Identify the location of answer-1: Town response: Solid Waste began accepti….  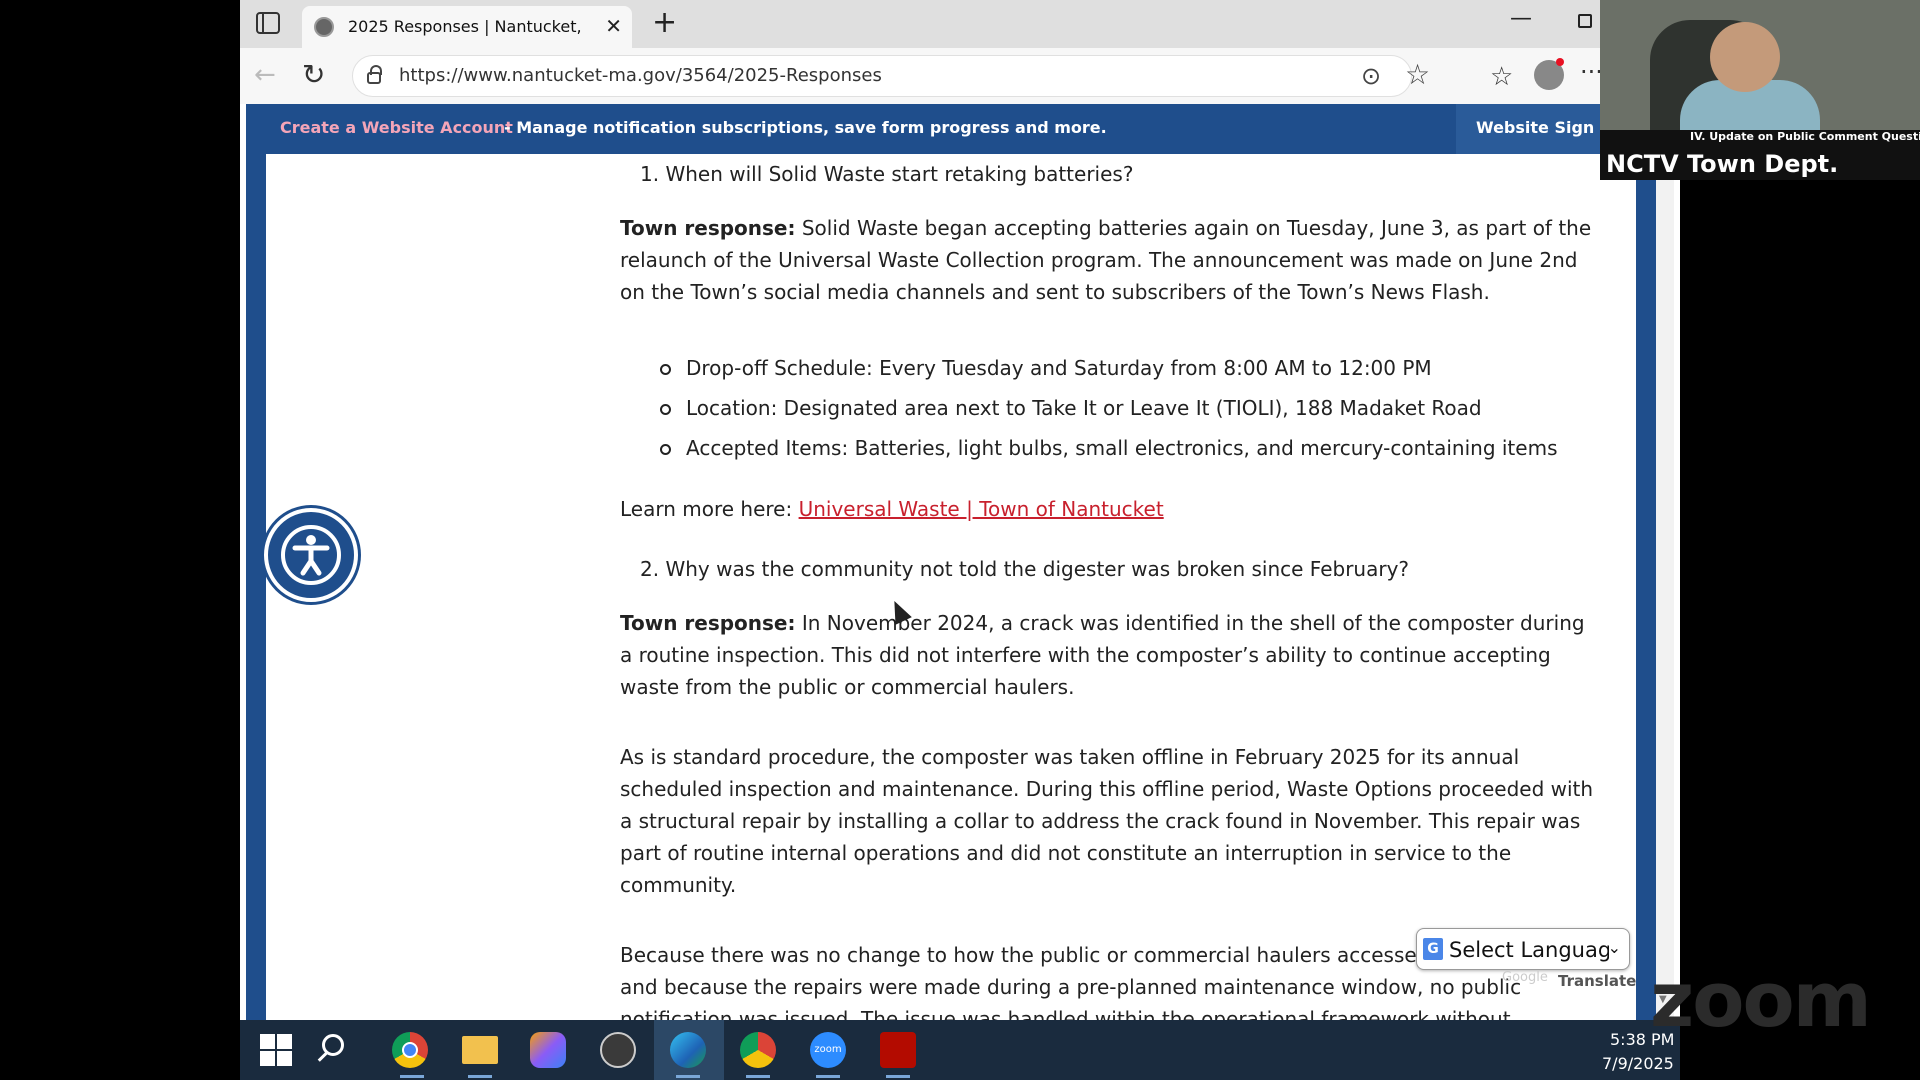
(1107, 260).